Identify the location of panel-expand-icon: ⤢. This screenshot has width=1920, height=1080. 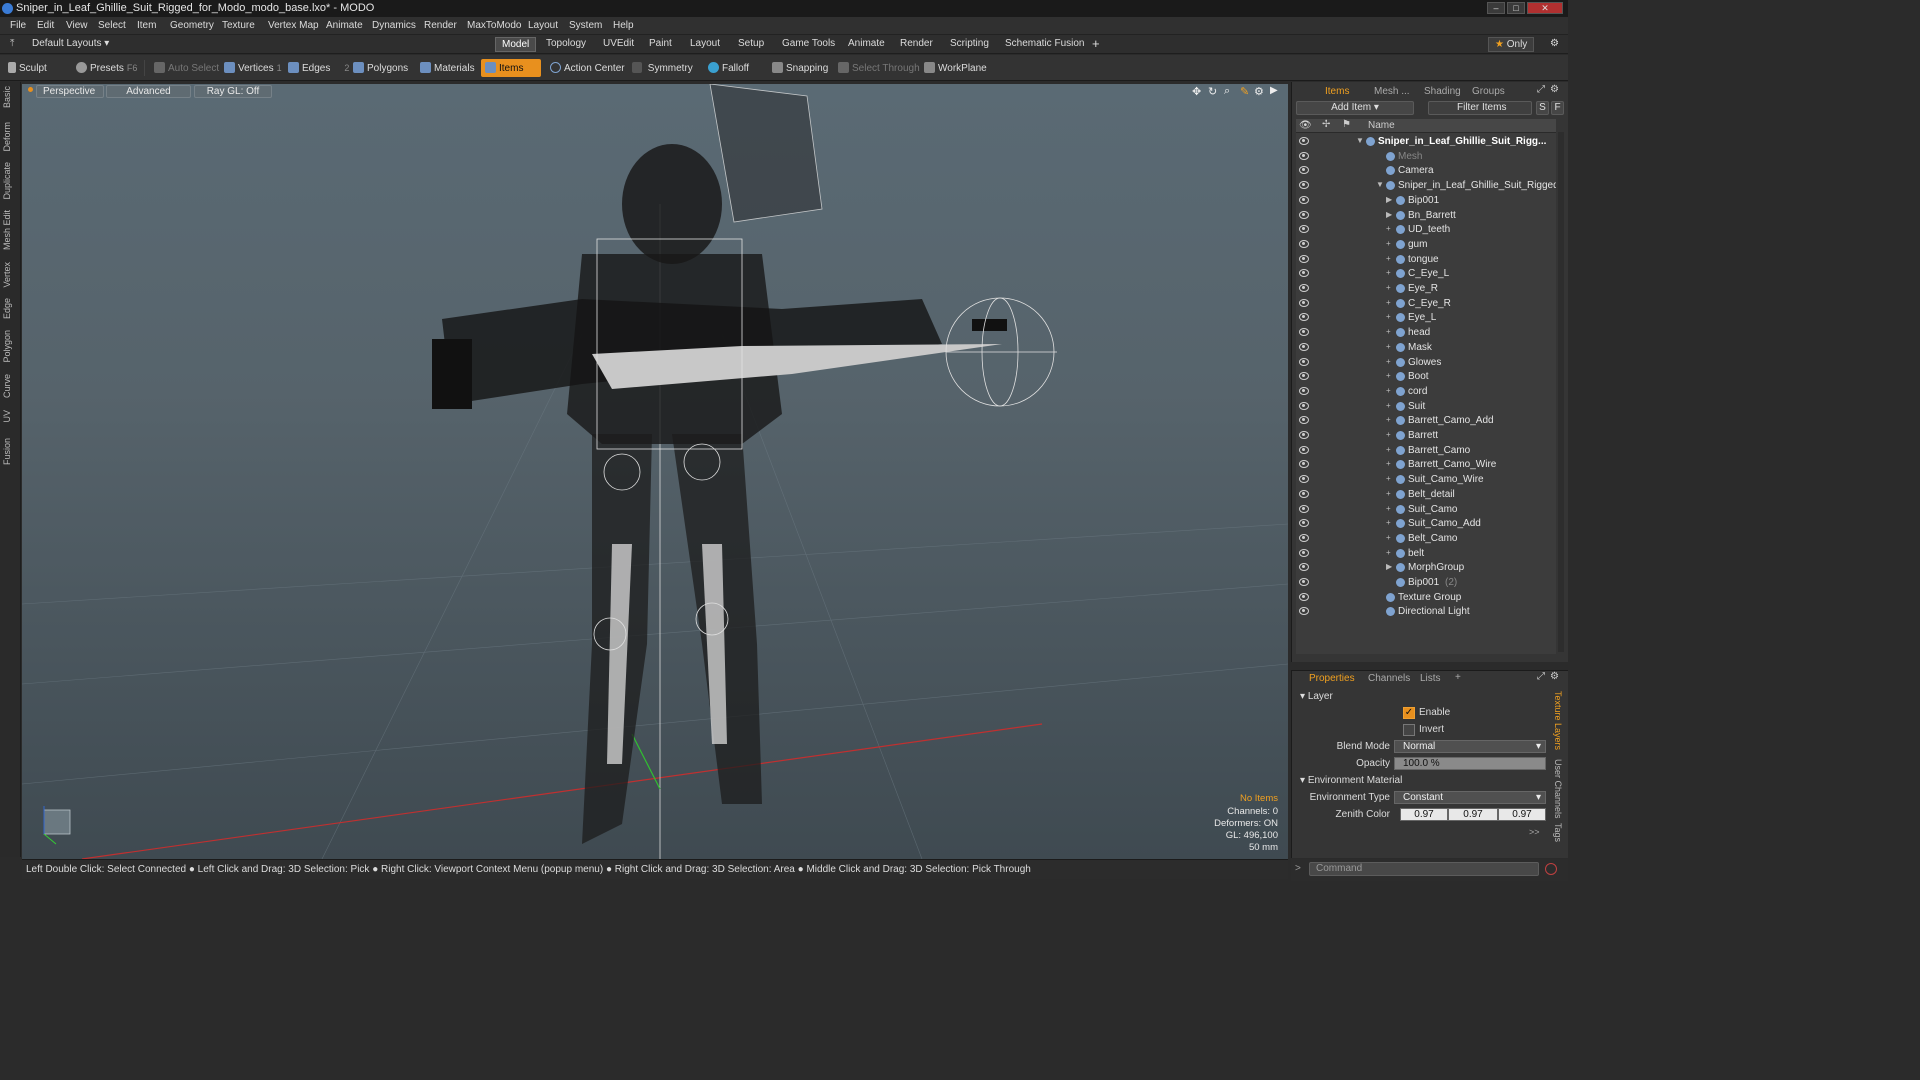
(1541, 89).